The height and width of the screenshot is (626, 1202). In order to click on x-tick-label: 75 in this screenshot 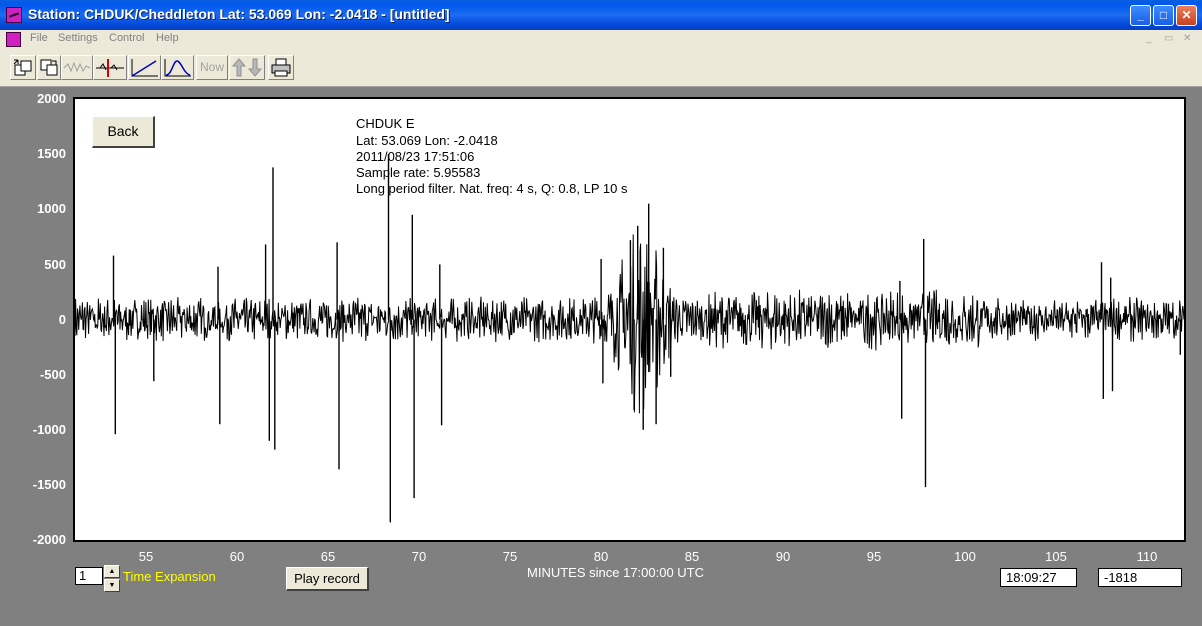, I will do `click(510, 556)`.